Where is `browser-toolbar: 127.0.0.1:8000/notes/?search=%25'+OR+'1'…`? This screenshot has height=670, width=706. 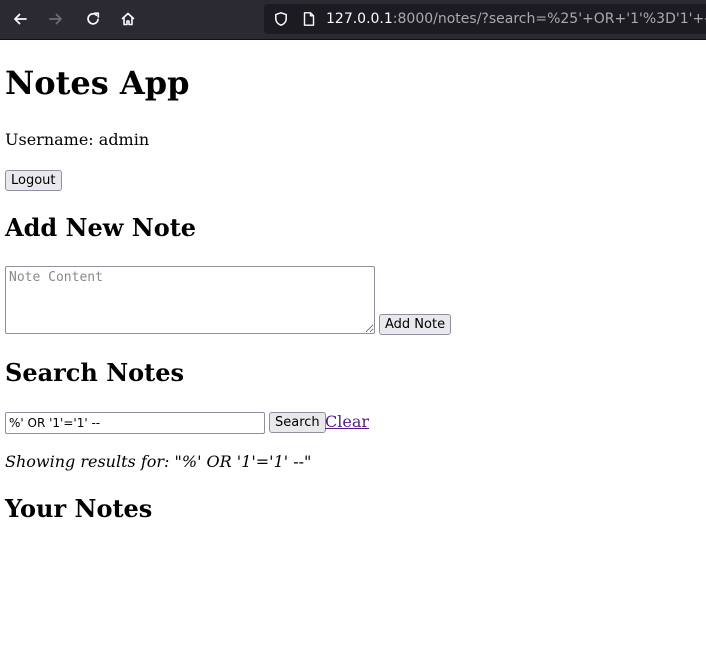 browser-toolbar: 127.0.0.1:8000/notes/?search=%25'+OR+'1'… is located at coordinates (353, 20).